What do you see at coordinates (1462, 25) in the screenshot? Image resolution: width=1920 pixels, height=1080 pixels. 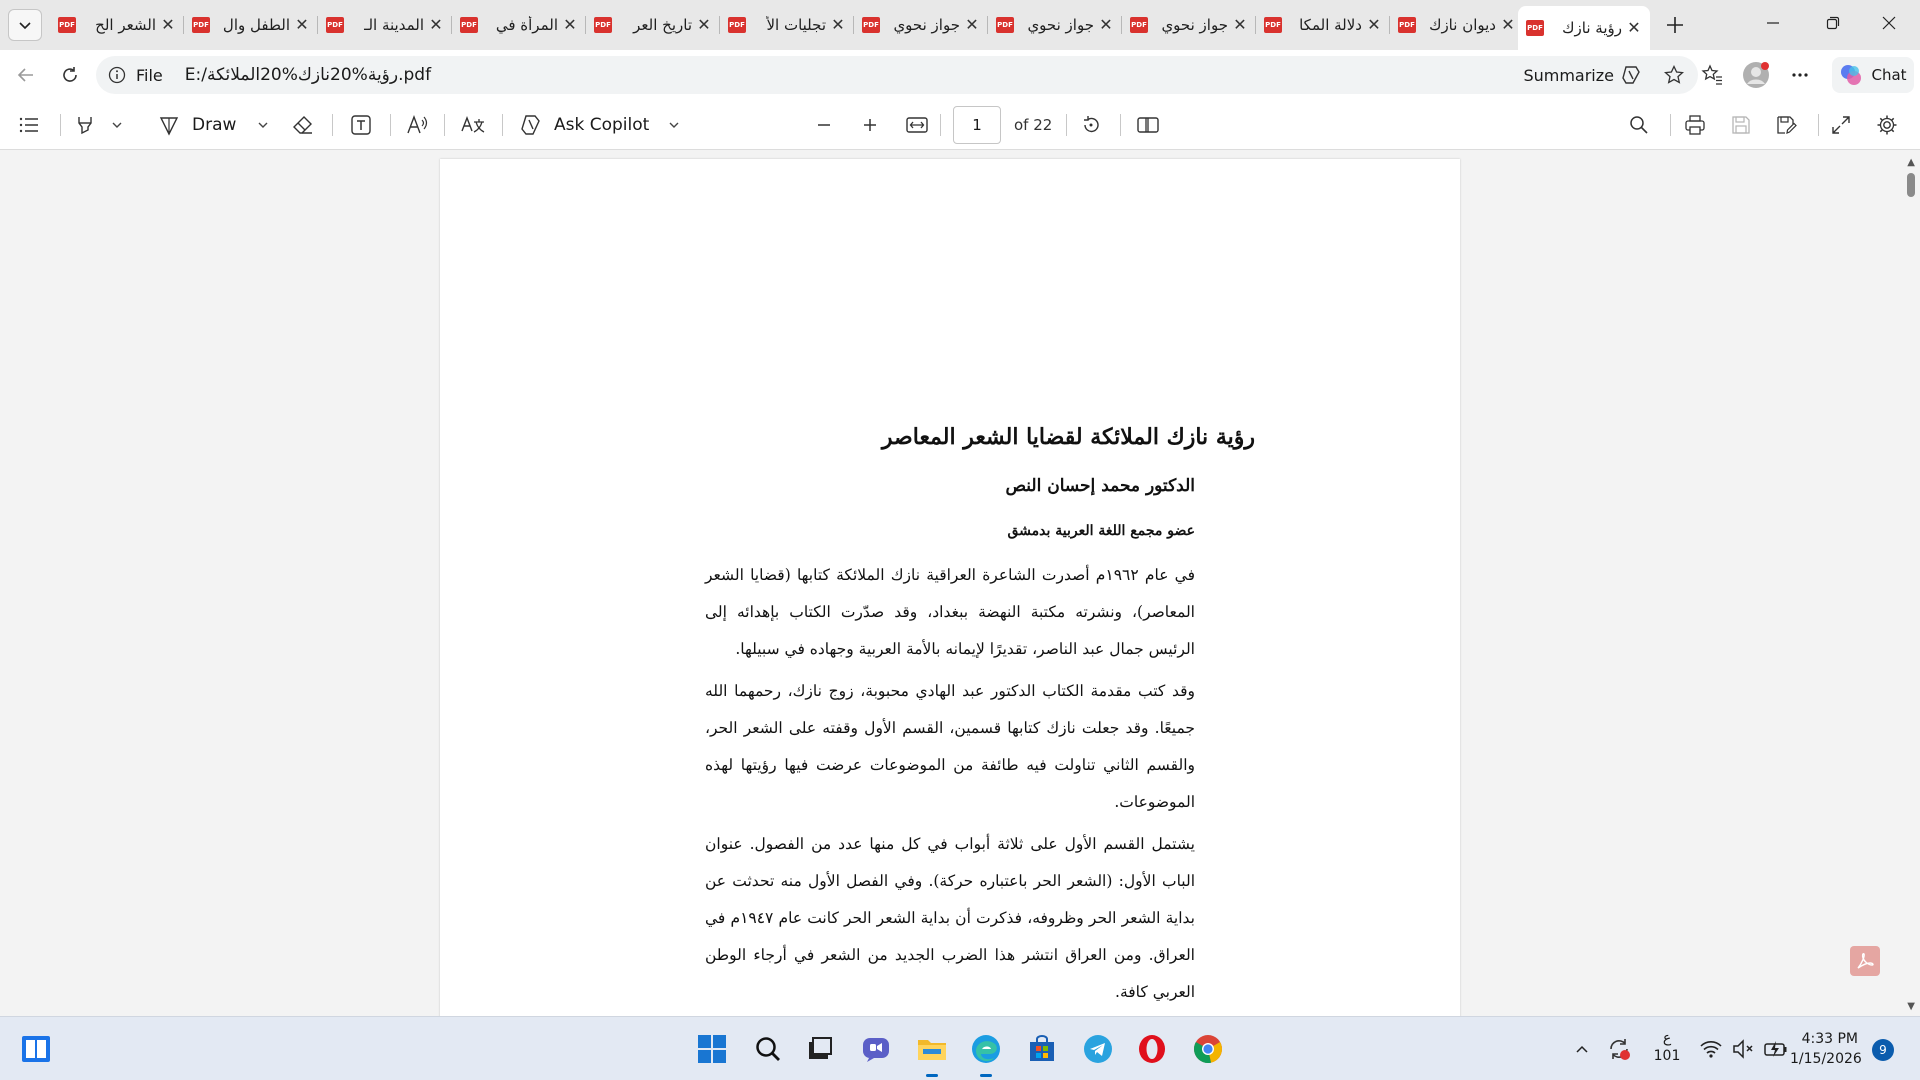 I see `tab-title: ديوان نازك` at bounding box center [1462, 25].